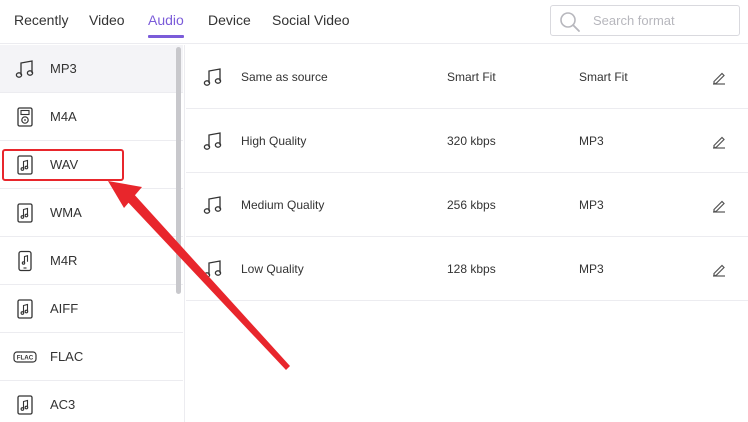  I want to click on phone-music-icon, so click(25, 261).